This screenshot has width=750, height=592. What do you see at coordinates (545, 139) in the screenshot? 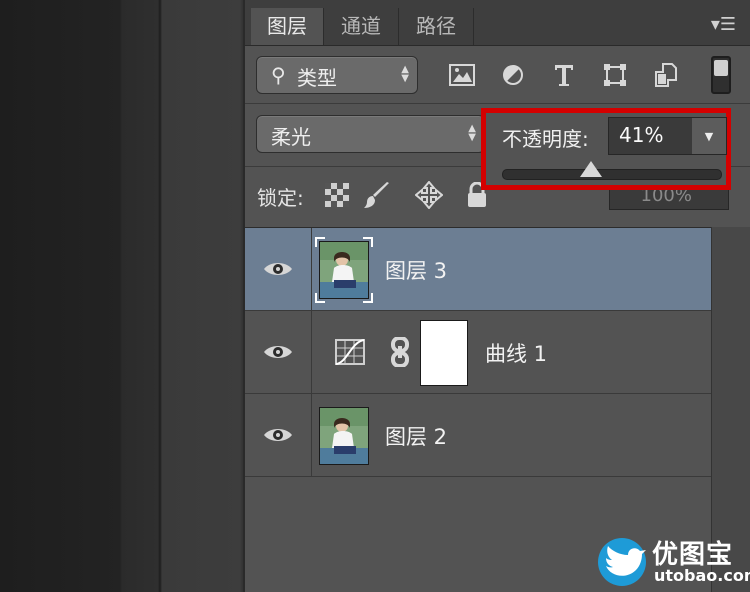
I see `opacity-label: 不透明度:` at bounding box center [545, 139].